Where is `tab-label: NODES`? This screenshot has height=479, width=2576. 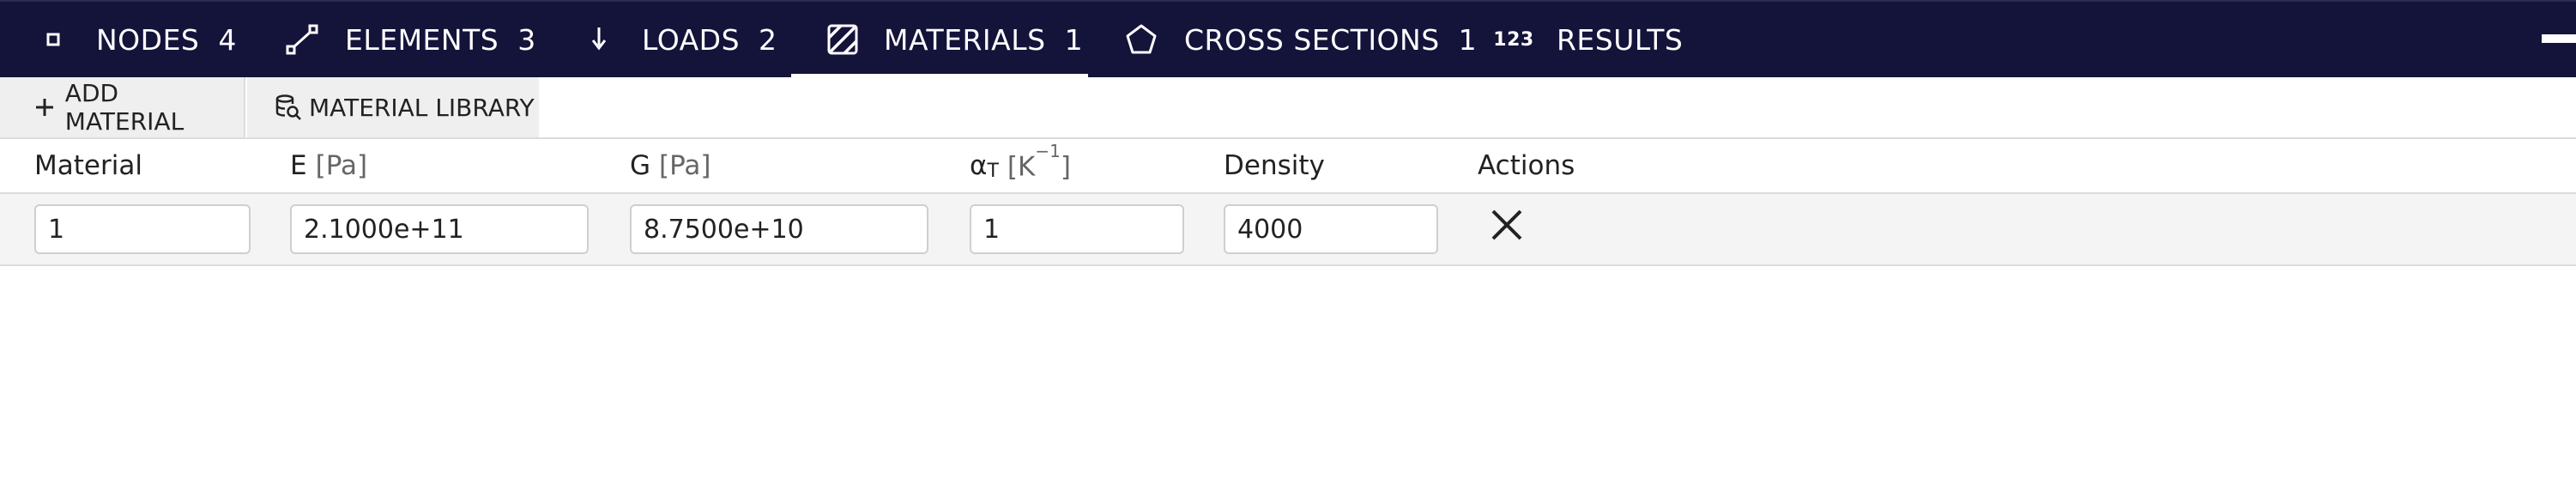 tab-label: NODES is located at coordinates (148, 39).